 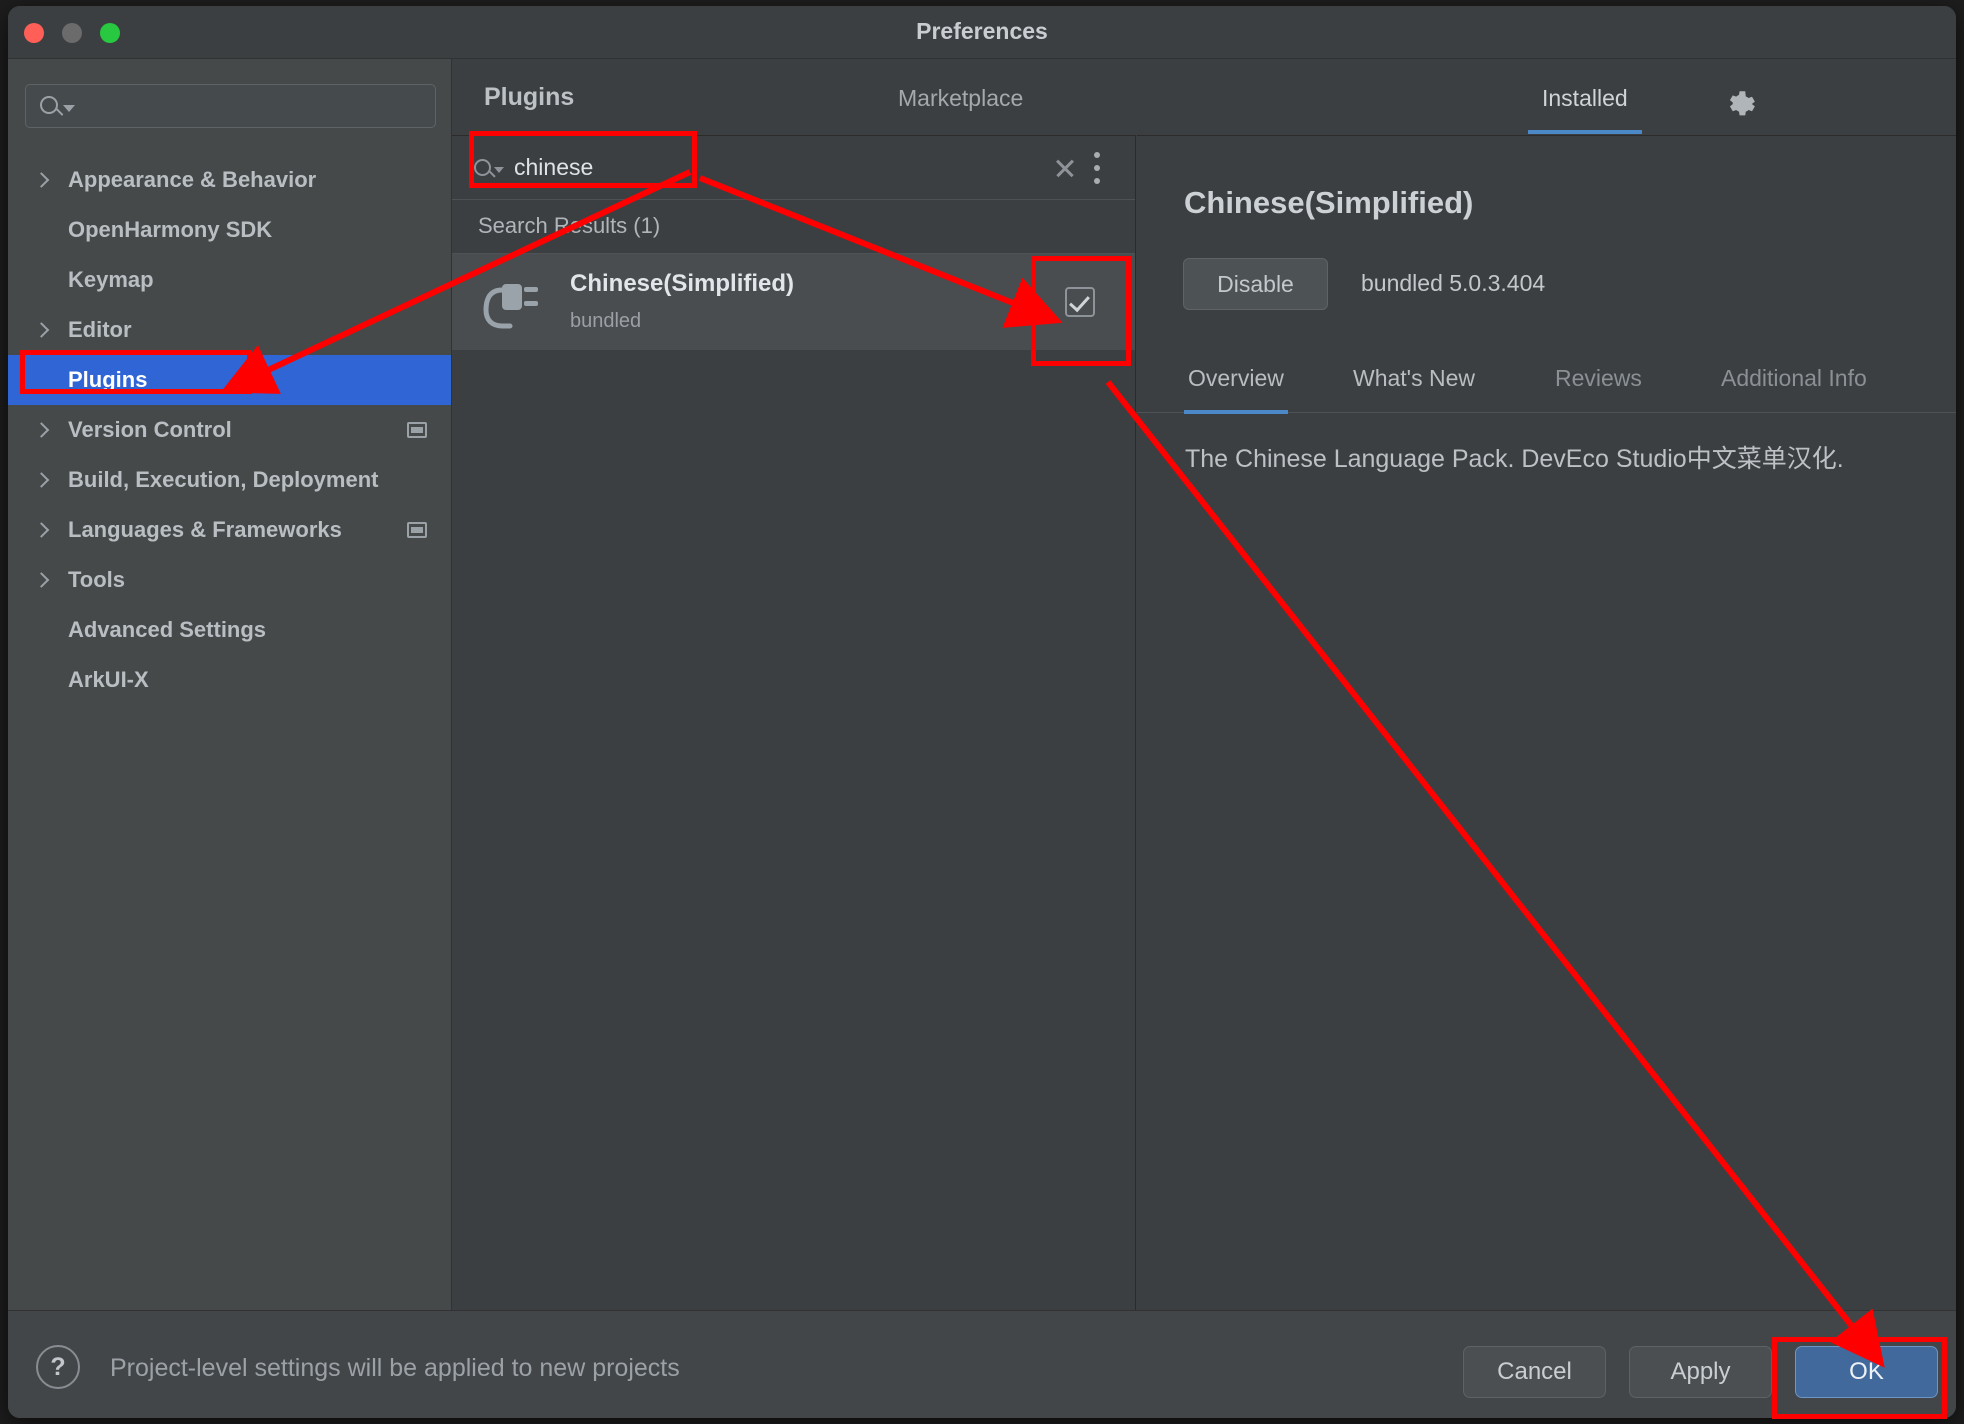 I want to click on ok-button: OK, so click(x=1866, y=1372).